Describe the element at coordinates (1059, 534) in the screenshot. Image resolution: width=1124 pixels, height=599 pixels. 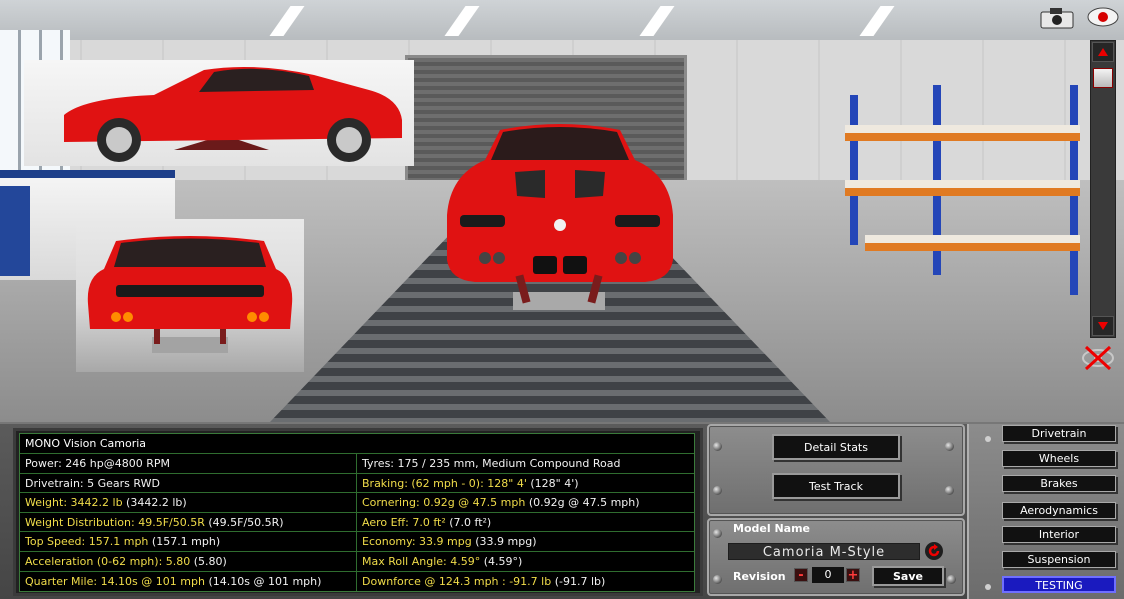
I see `tab-interior: Interior` at that location.